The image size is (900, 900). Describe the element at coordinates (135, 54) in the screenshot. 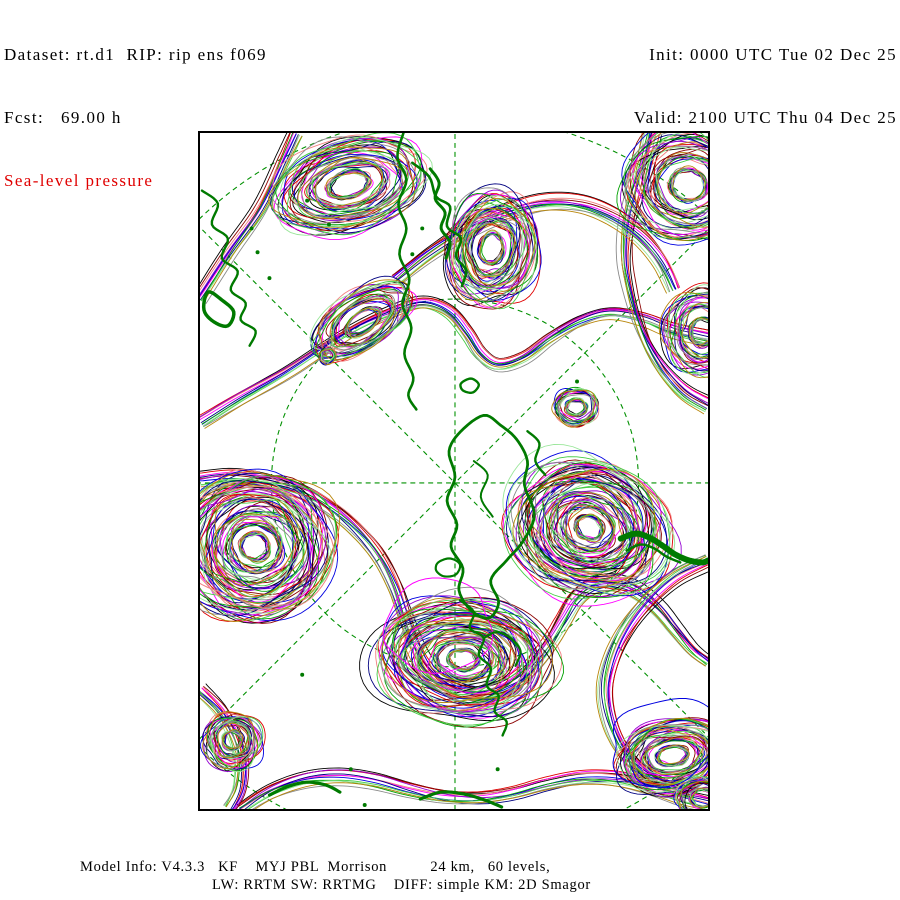

I see `dataset-line: Dataset: rt.d1 RIP: rip ens f069` at that location.